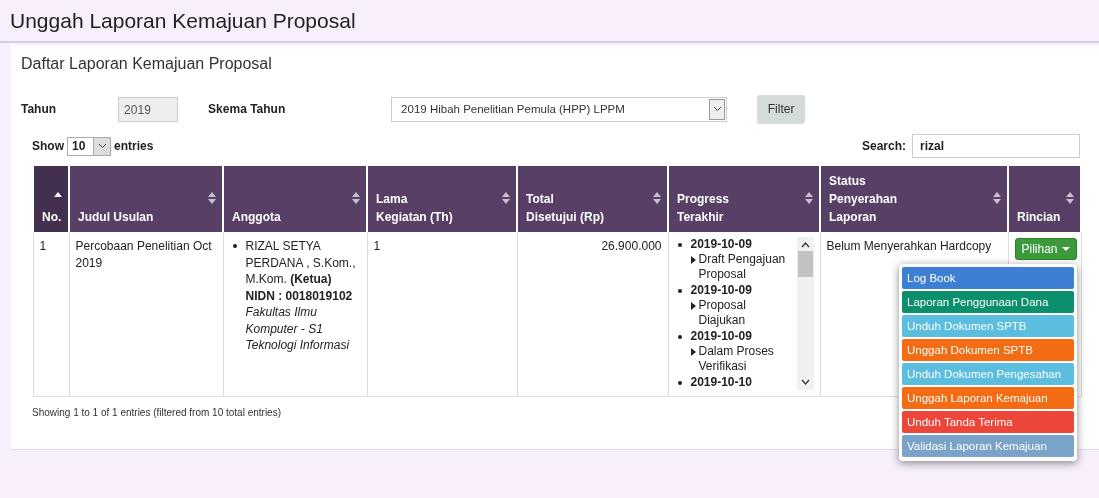  Describe the element at coordinates (721, 382) in the screenshot. I see `progress-date: 2019-10-10` at that location.